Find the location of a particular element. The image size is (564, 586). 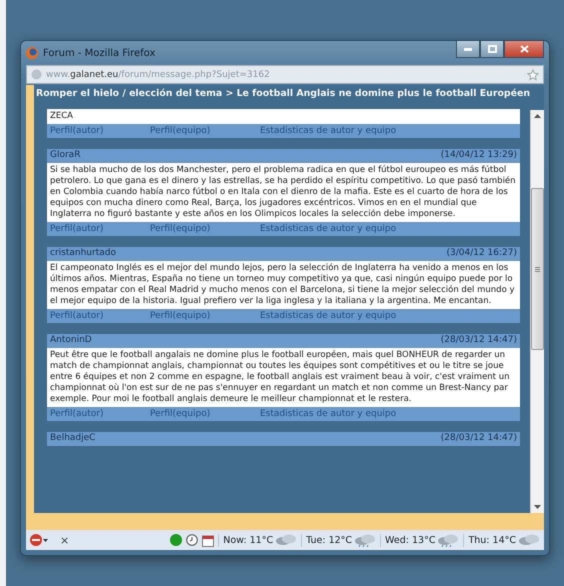

close-icon is located at coordinates (524, 49).